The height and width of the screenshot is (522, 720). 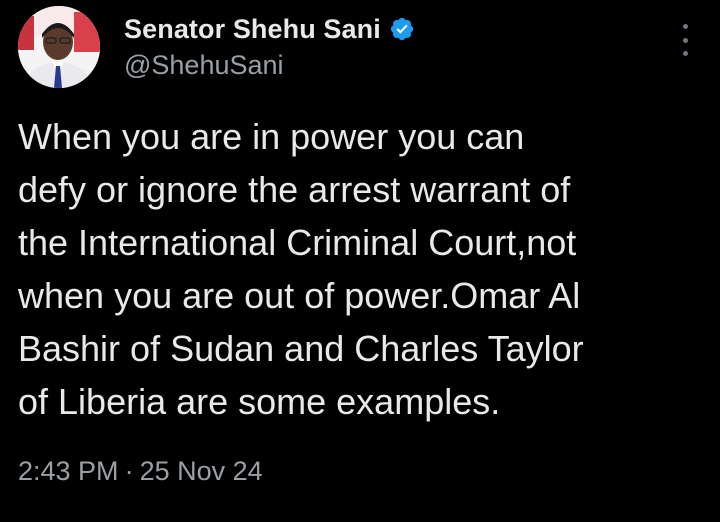 I want to click on author-handle: @ShehuSani, so click(x=269, y=65).